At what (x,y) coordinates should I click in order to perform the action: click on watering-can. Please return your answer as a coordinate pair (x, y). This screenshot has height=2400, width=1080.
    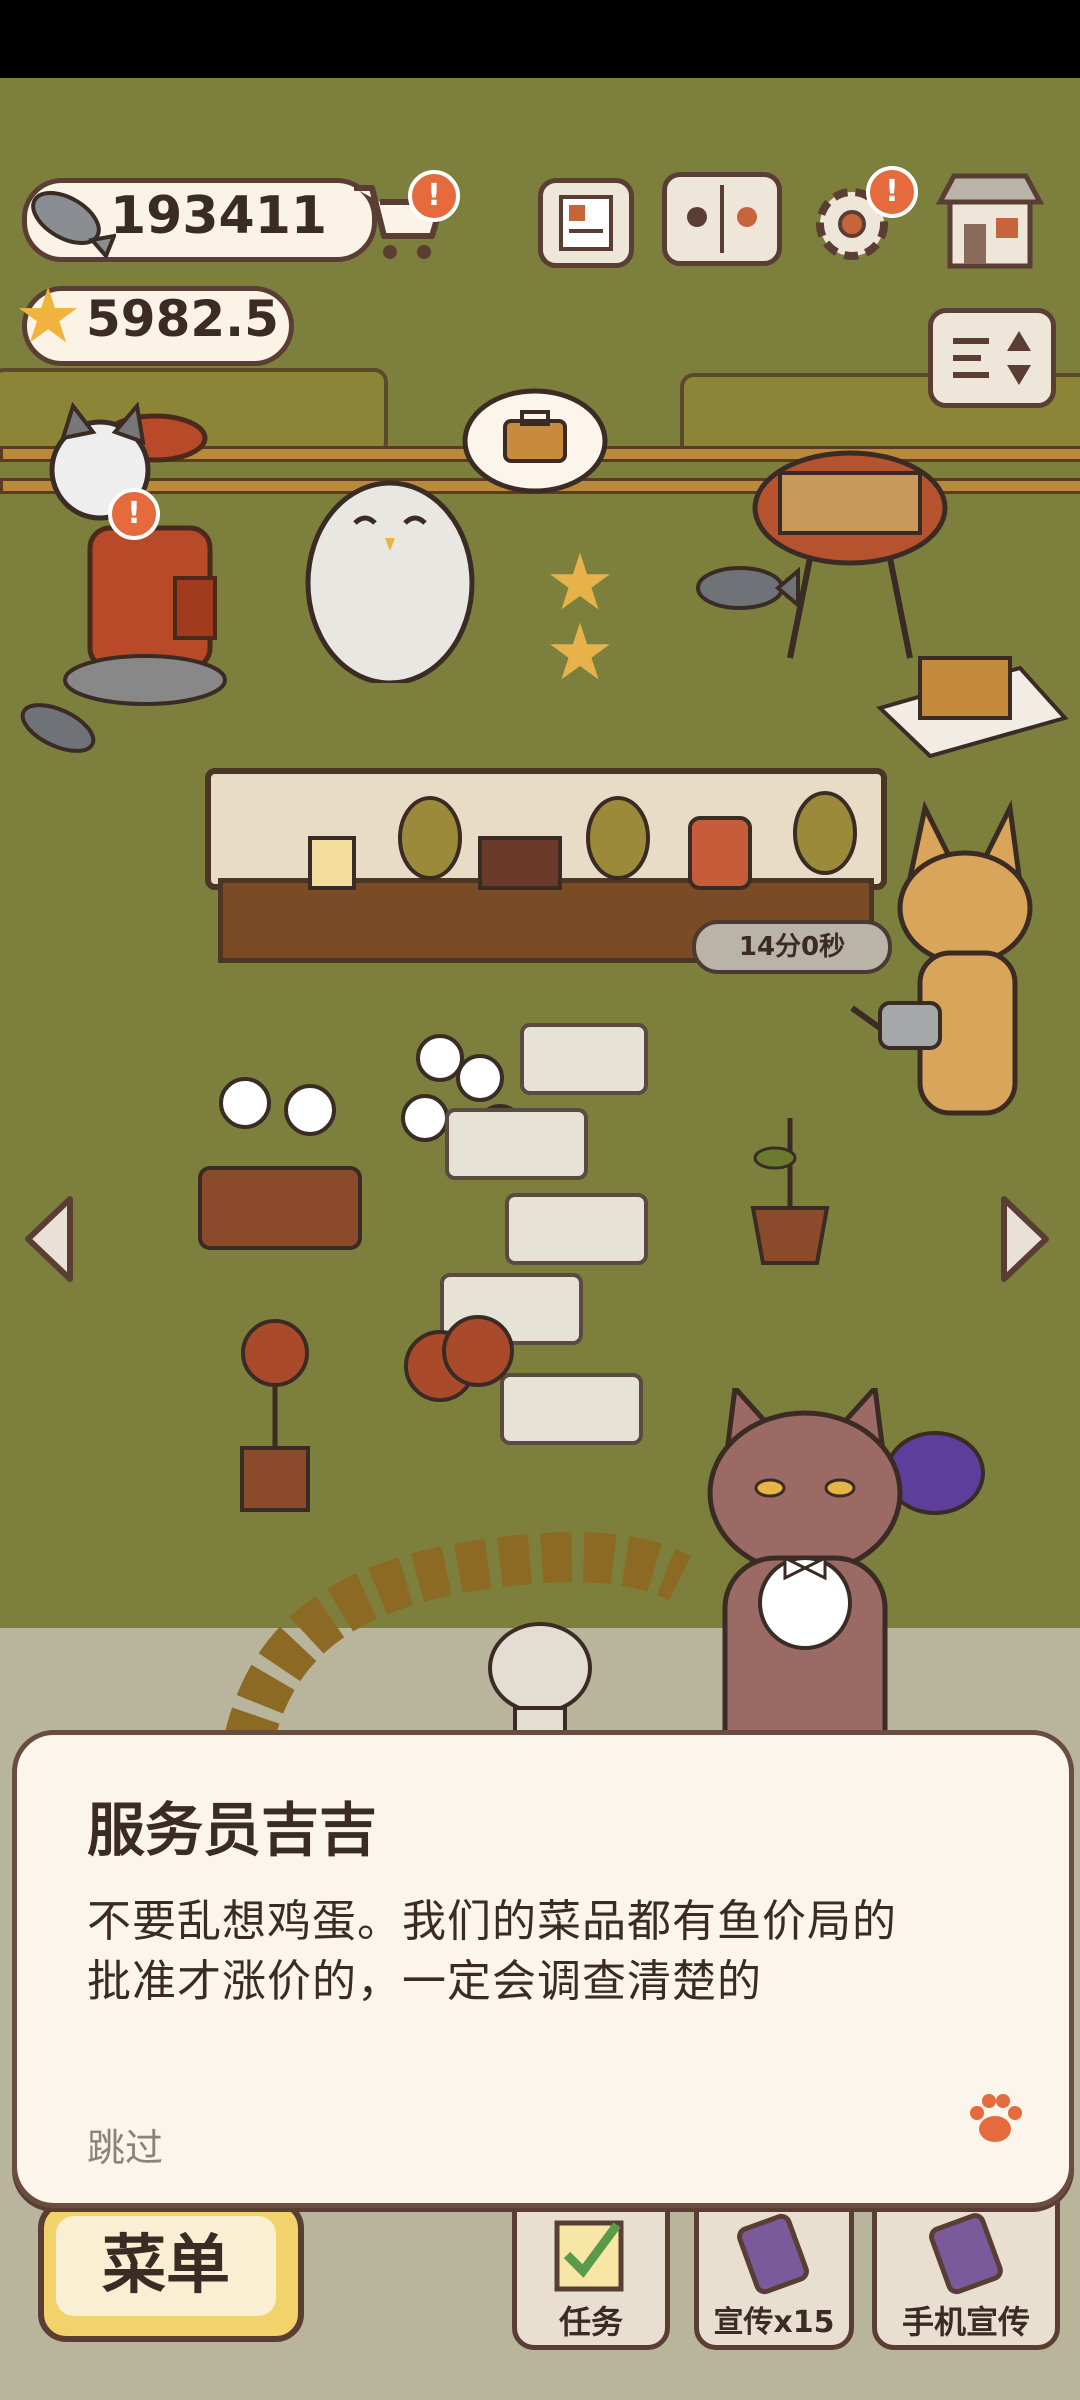
    Looking at the image, I should click on (896, 1025).